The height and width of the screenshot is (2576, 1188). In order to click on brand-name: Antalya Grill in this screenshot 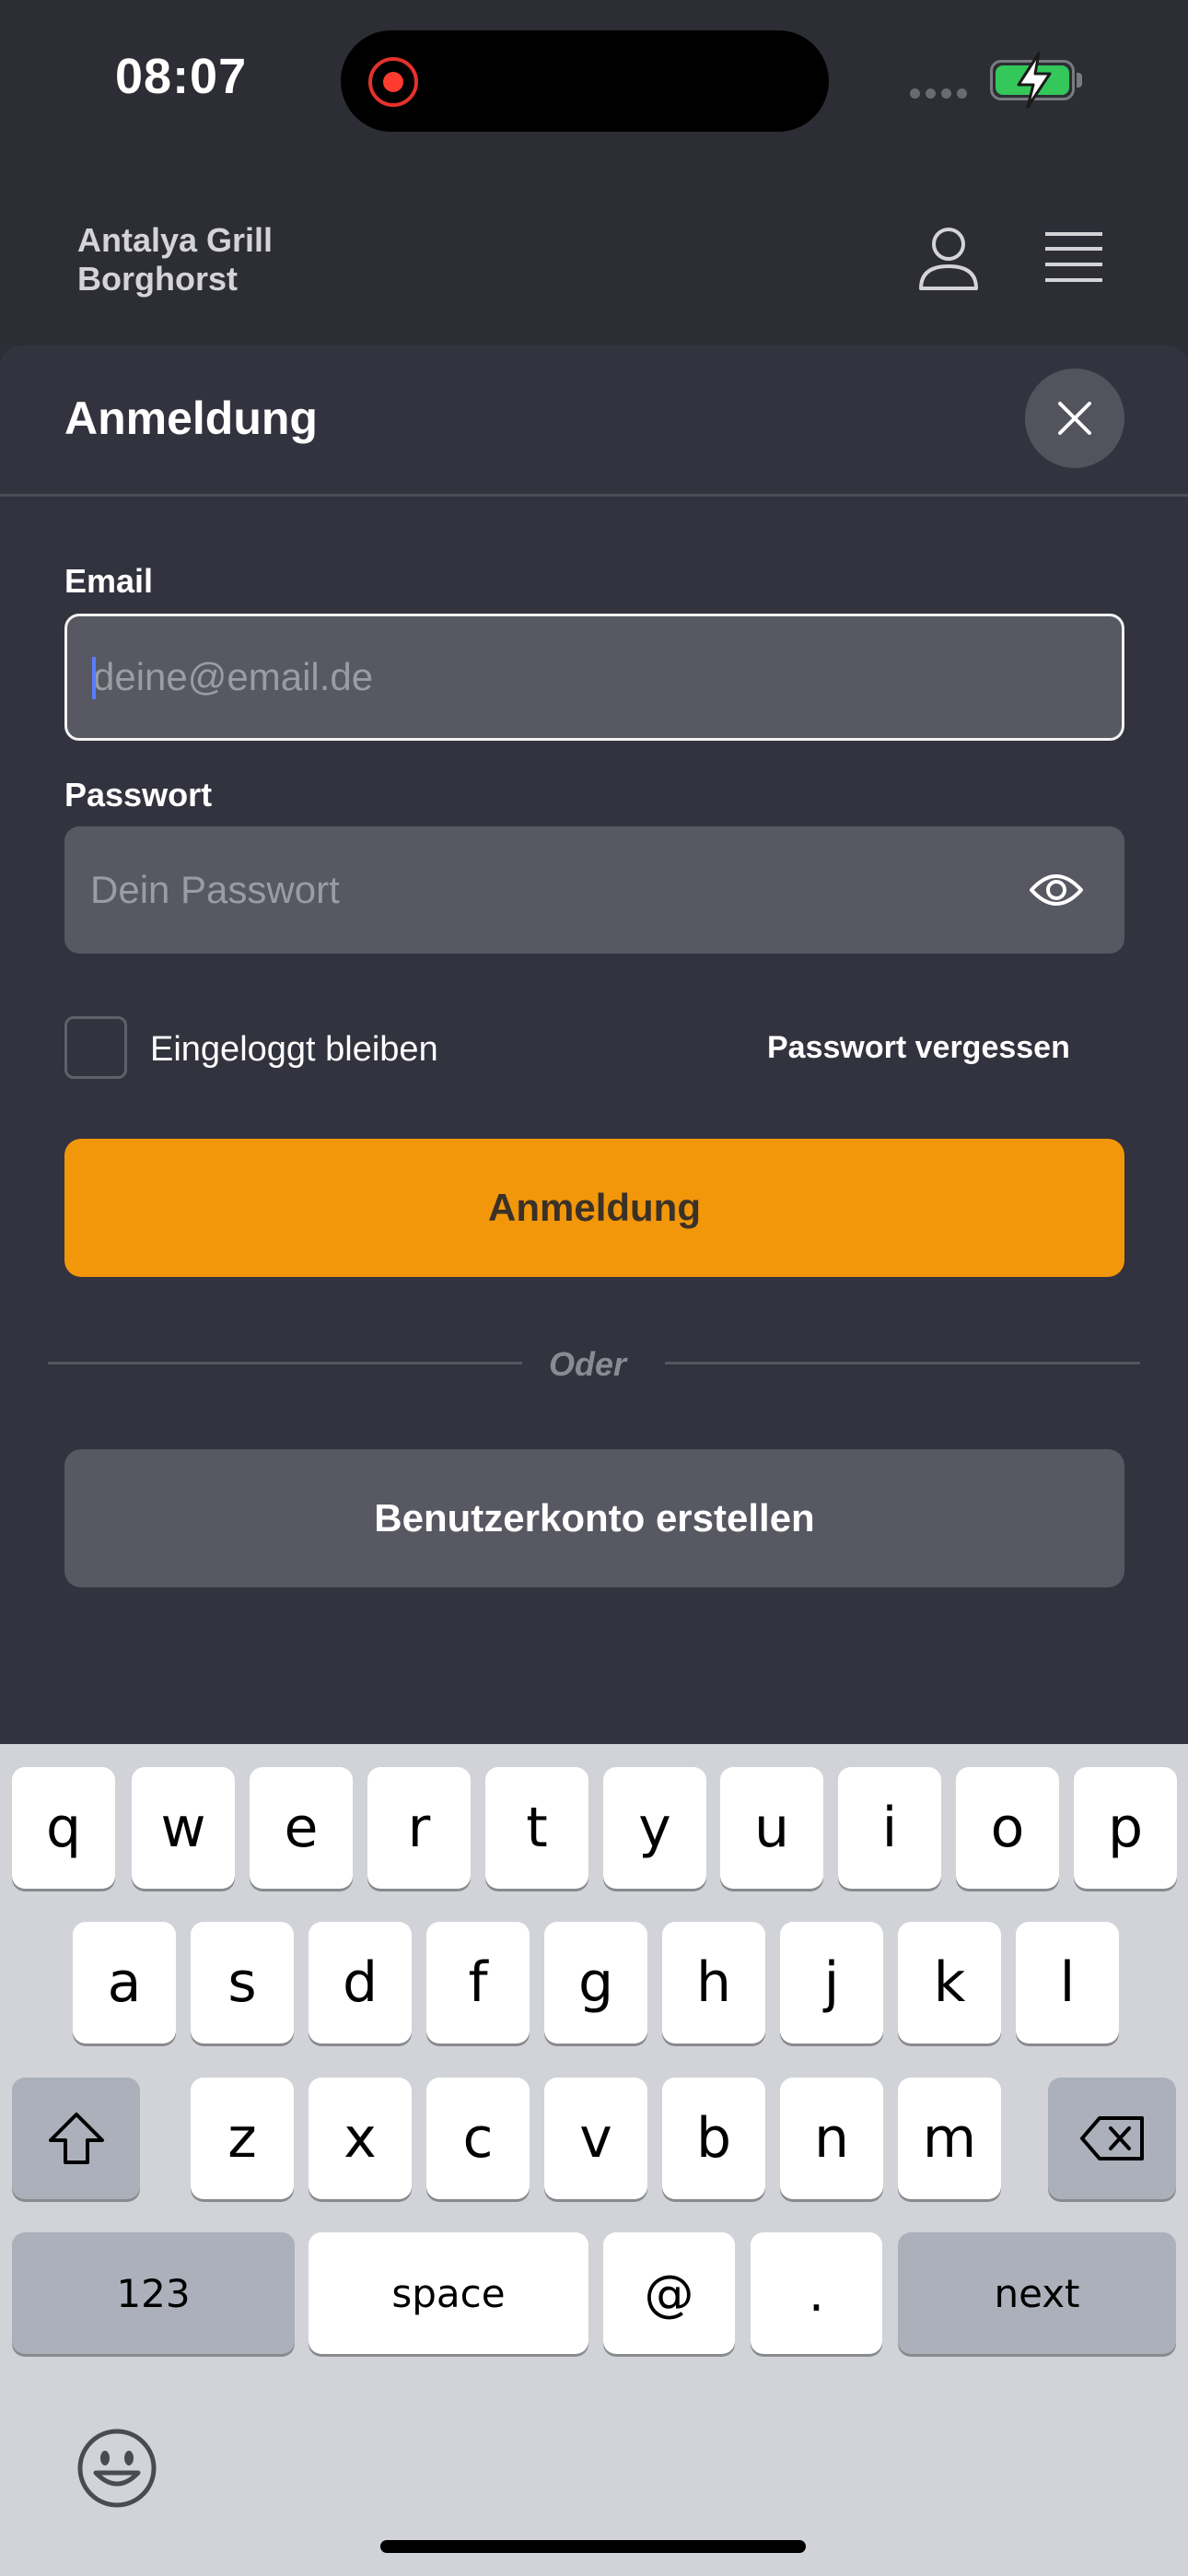, I will do `click(175, 240)`.